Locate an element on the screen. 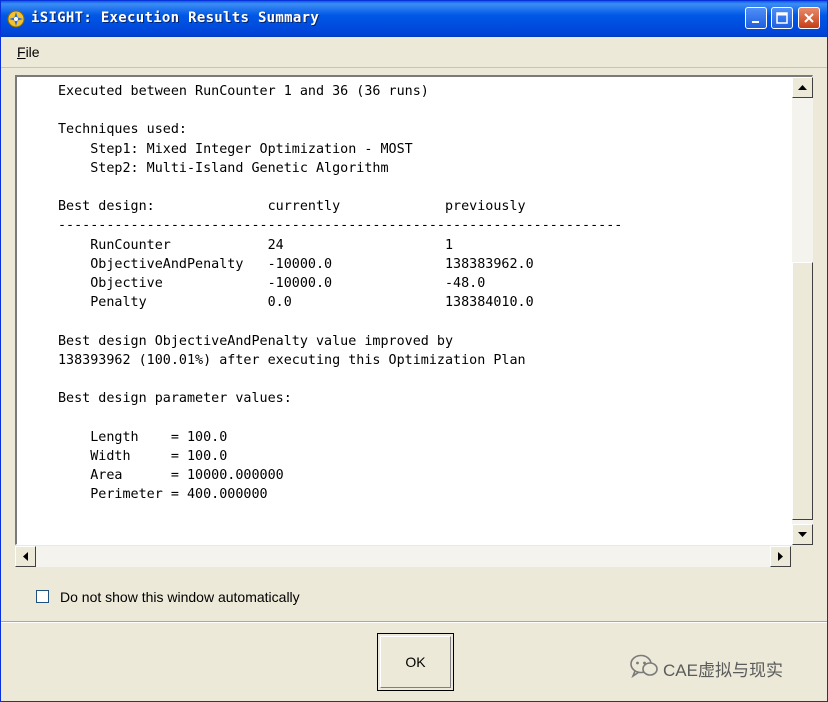 The width and height of the screenshot is (828, 702). results-line: Area = 10000.000000 is located at coordinates (171, 476).